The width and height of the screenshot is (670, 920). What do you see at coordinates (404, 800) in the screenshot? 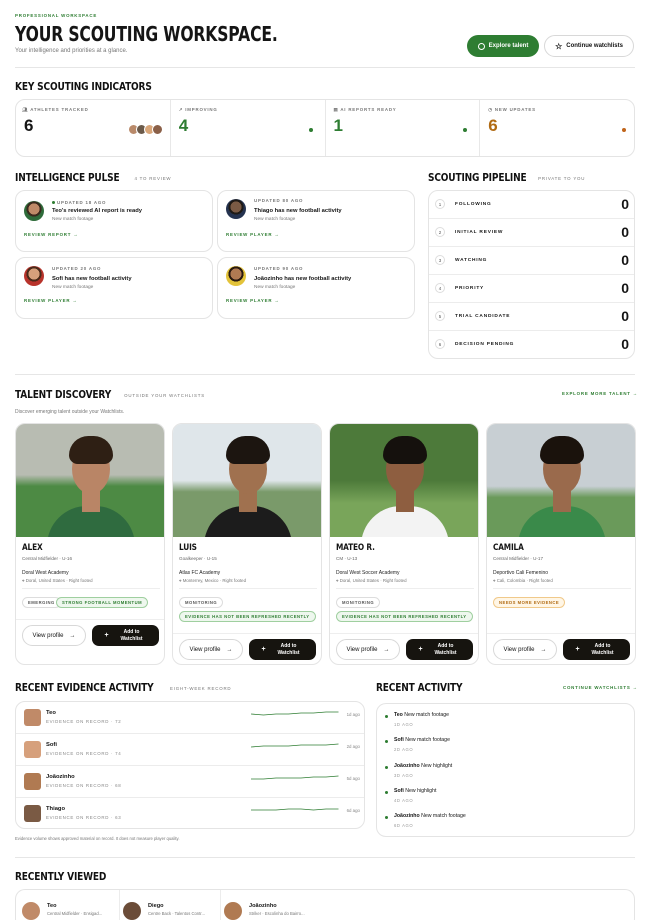
I see `activity-ago: 4D AGO` at bounding box center [404, 800].